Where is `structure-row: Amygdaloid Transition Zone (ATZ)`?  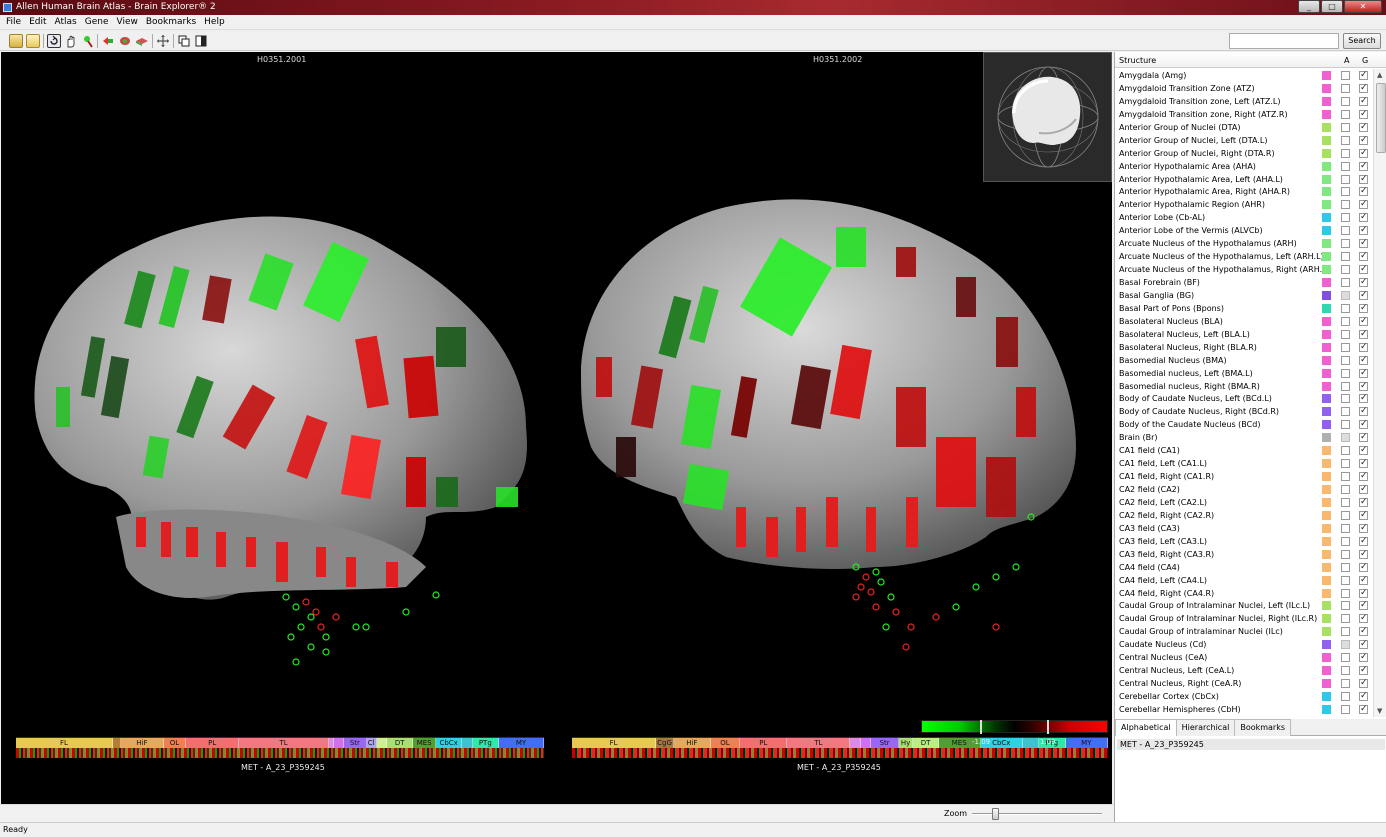
structure-row: Amygdaloid Transition Zone (ATZ) is located at coordinates (1244, 88).